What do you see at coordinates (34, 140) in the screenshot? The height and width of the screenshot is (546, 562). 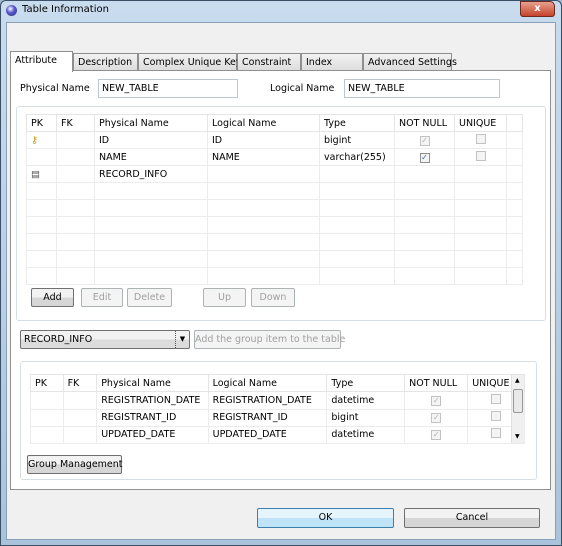 I see `key-icon: ⚷` at bounding box center [34, 140].